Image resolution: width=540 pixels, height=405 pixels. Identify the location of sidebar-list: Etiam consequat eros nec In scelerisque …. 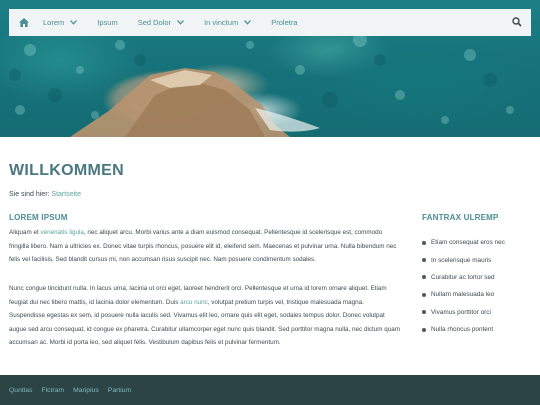
(463, 286).